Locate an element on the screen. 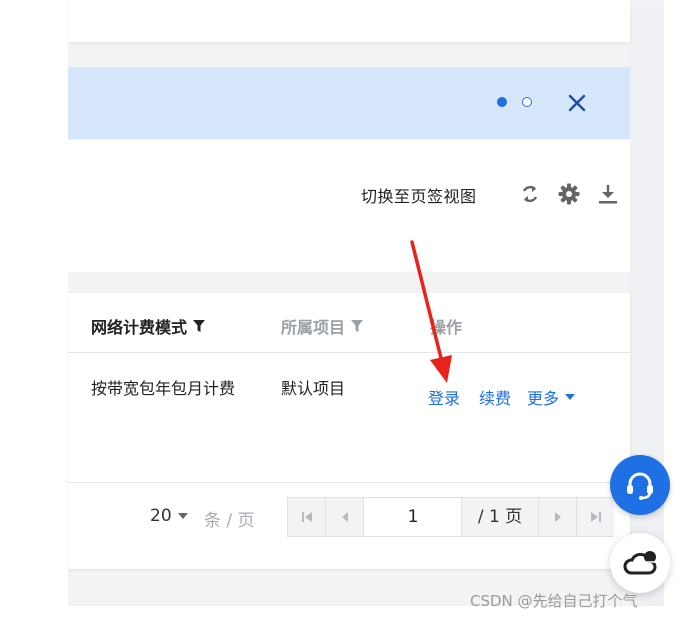 This screenshot has height=620, width=696. column-header-label: 所属项目 is located at coordinates (313, 327).